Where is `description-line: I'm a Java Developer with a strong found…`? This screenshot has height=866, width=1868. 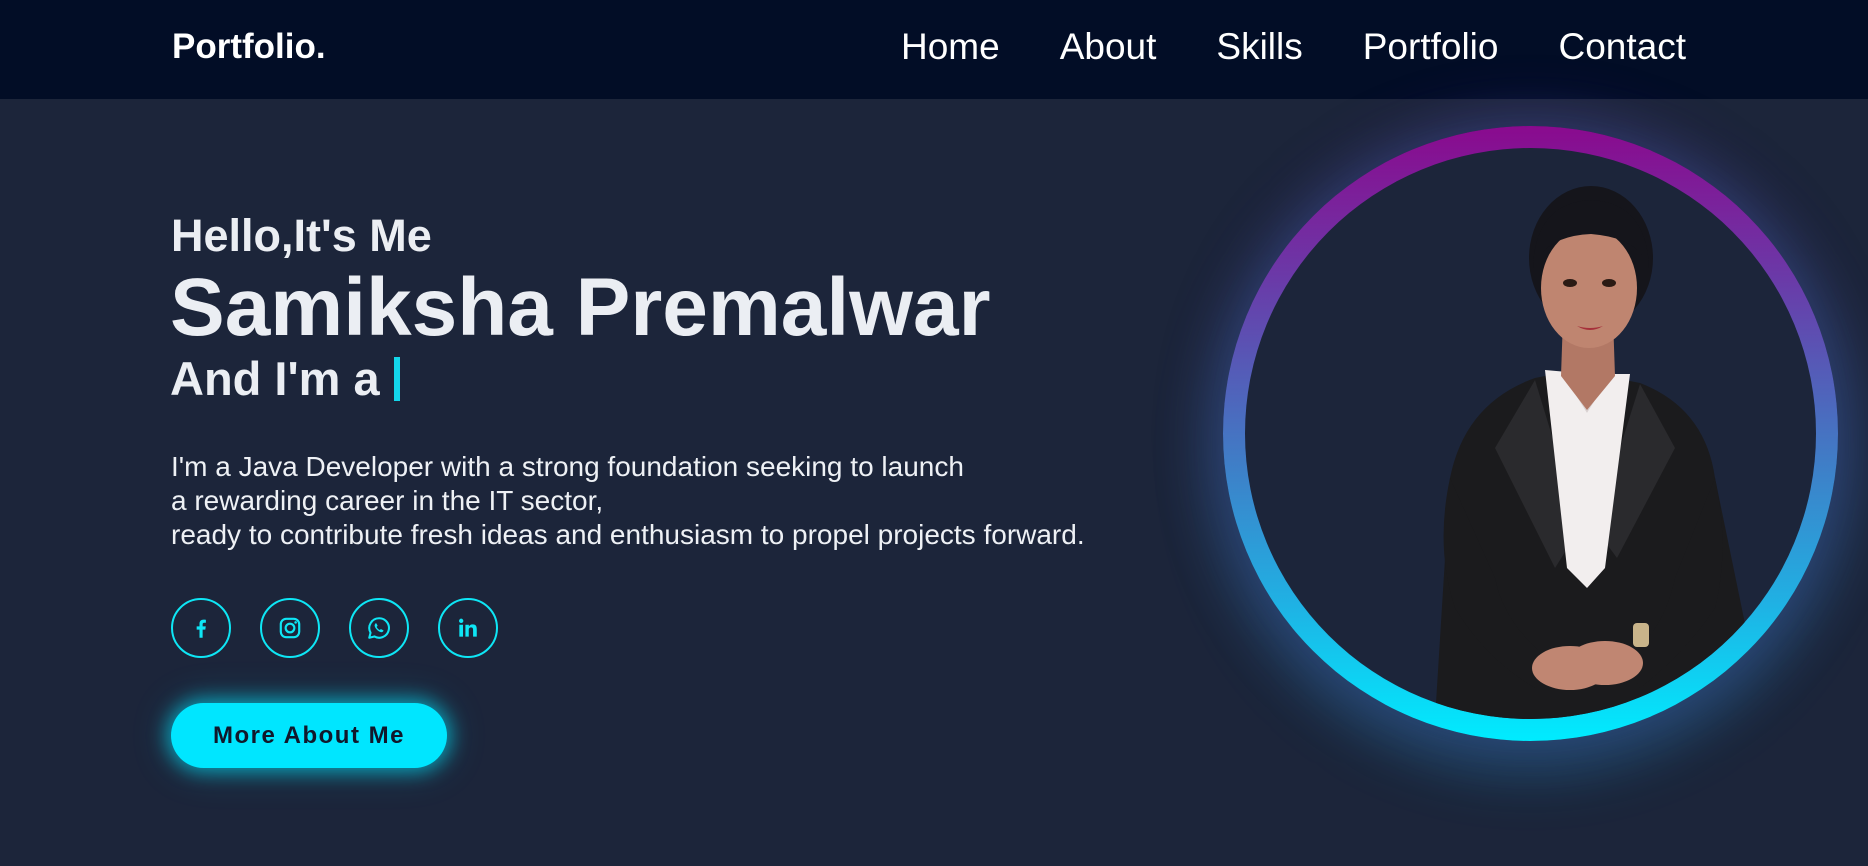 description-line: I'm a Java Developer with a strong found… is located at coordinates (567, 466).